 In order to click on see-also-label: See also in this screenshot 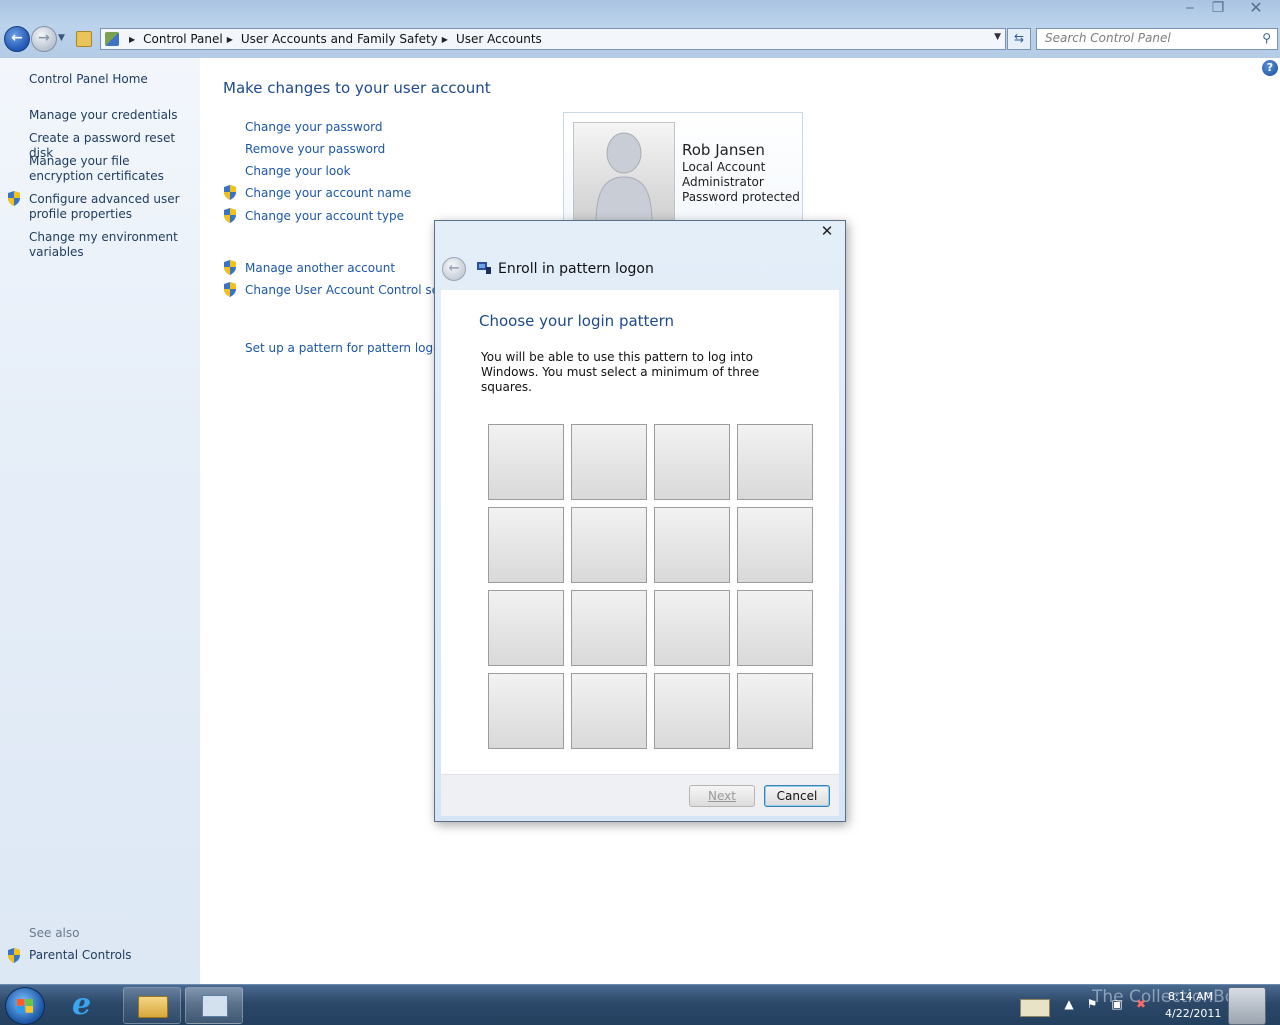, I will do `click(54, 933)`.